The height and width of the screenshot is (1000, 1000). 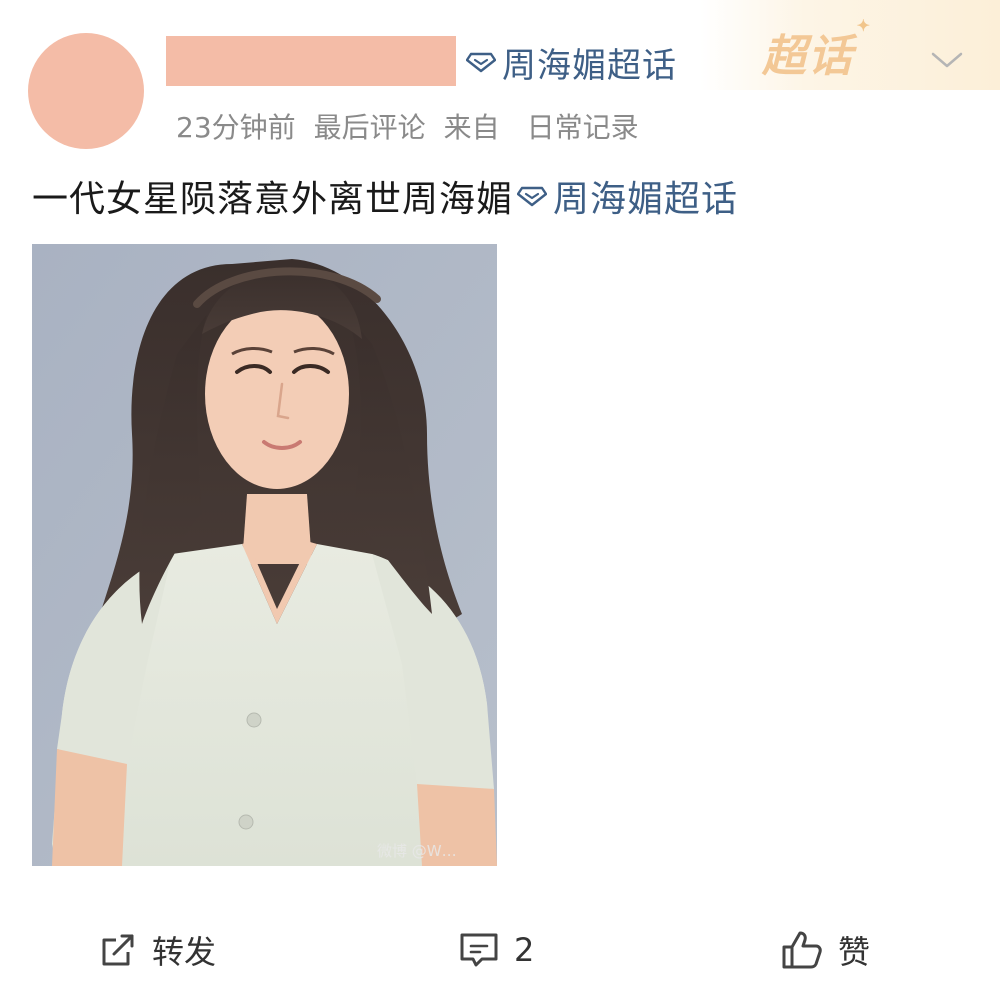 I want to click on post-topic-link: 周海媚超话, so click(x=627, y=196).